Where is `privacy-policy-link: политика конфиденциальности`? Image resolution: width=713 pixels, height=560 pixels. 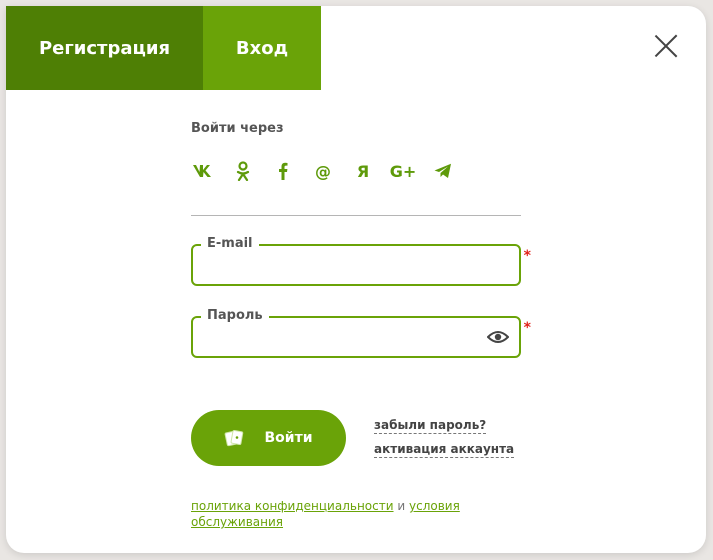 privacy-policy-link: политика конфиденциальности is located at coordinates (292, 506).